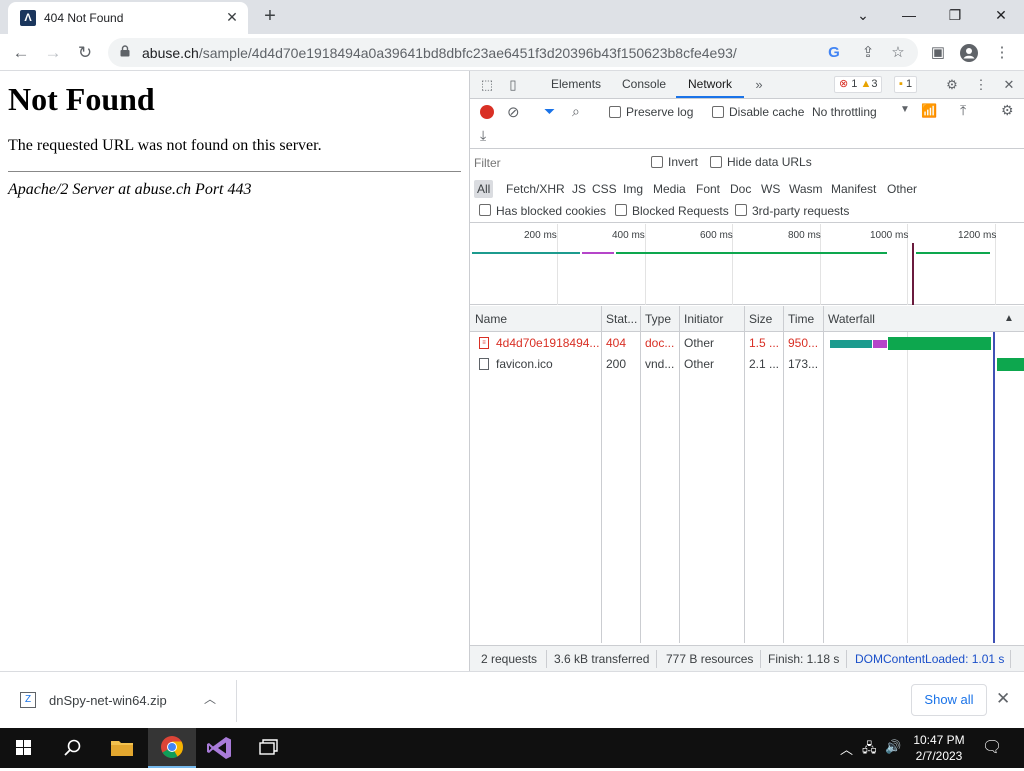 The image size is (1024, 771). Describe the element at coordinates (898, 53) in the screenshot. I see `bookmark-star-icon: ☆` at that location.